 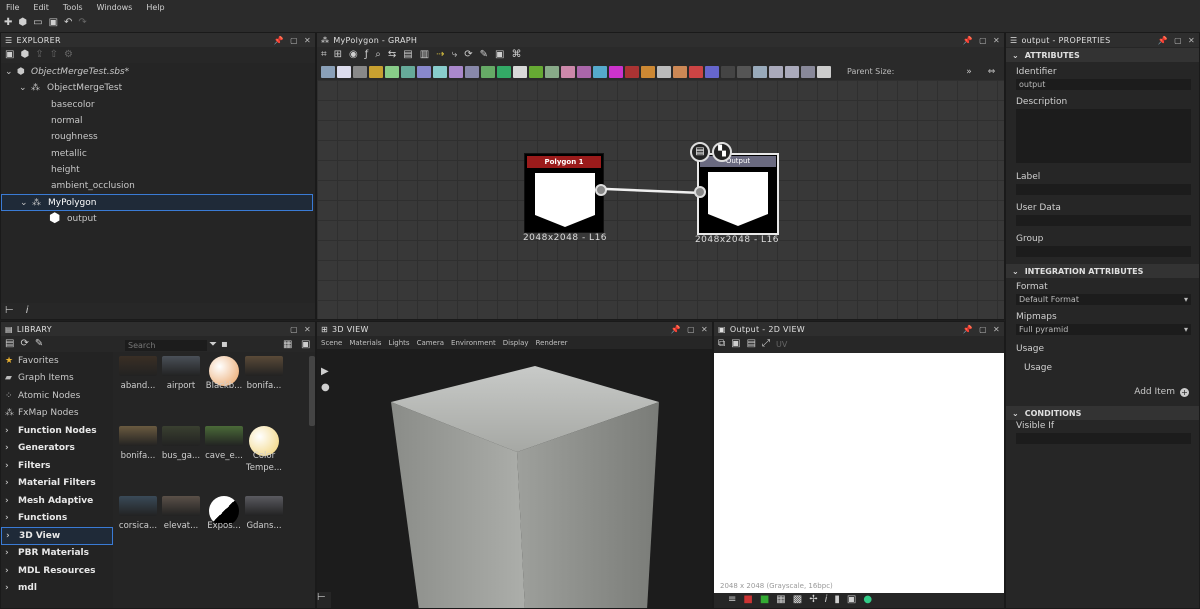 What do you see at coordinates (57, 536) in the screenshot?
I see `library-category: › 3D View` at bounding box center [57, 536].